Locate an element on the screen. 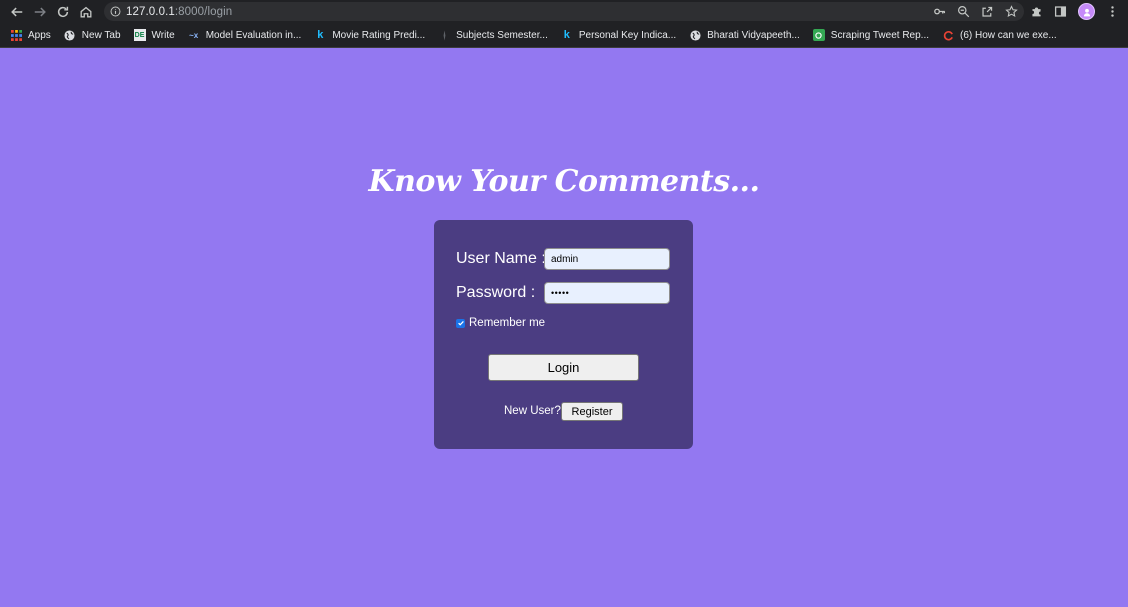 The width and height of the screenshot is (1128, 607). avatar is located at coordinates (1086, 11).